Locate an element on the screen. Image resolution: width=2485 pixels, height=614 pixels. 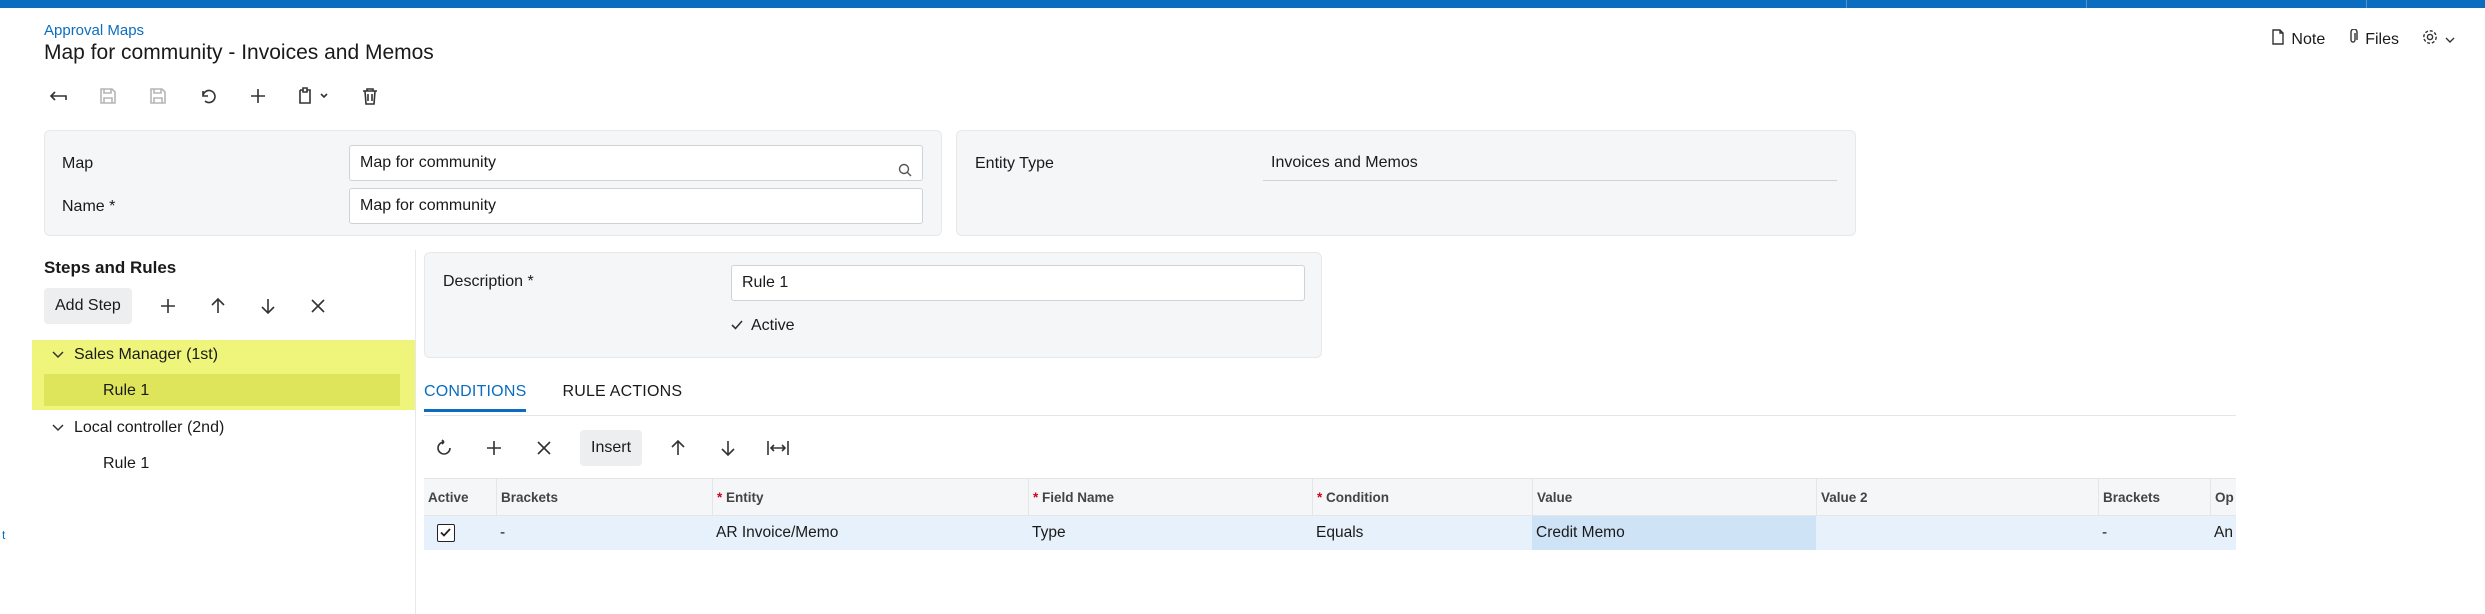
col-brackets-2: Brackets is located at coordinates (2154, 498).